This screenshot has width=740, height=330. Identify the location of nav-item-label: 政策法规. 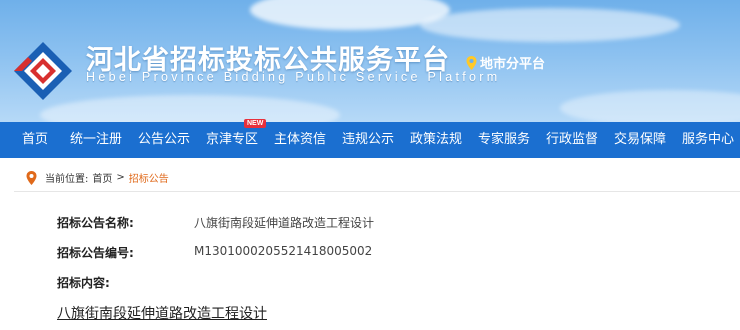
(436, 139).